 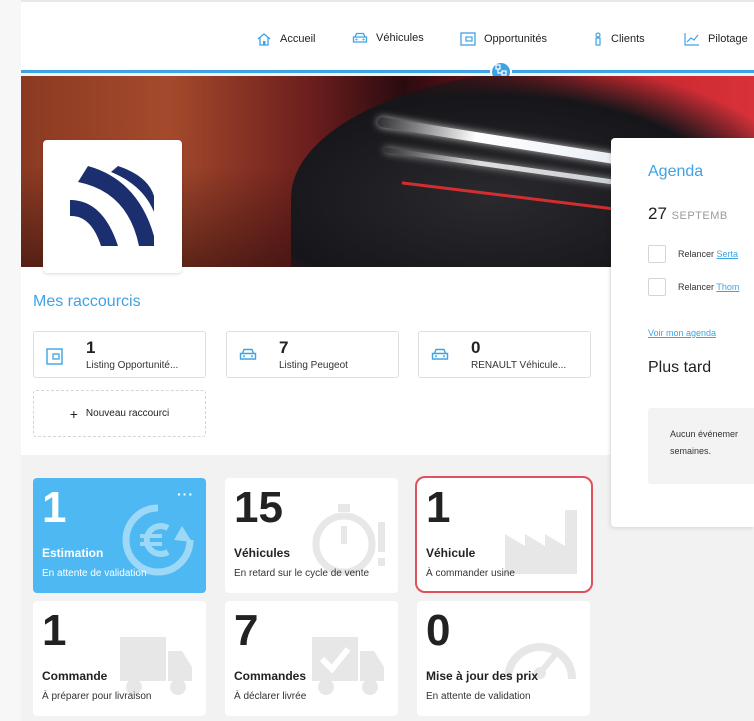 I want to click on kpi-tile-commandes-livree: 7 Commandes À déclarer livrée, so click(x=311, y=658).